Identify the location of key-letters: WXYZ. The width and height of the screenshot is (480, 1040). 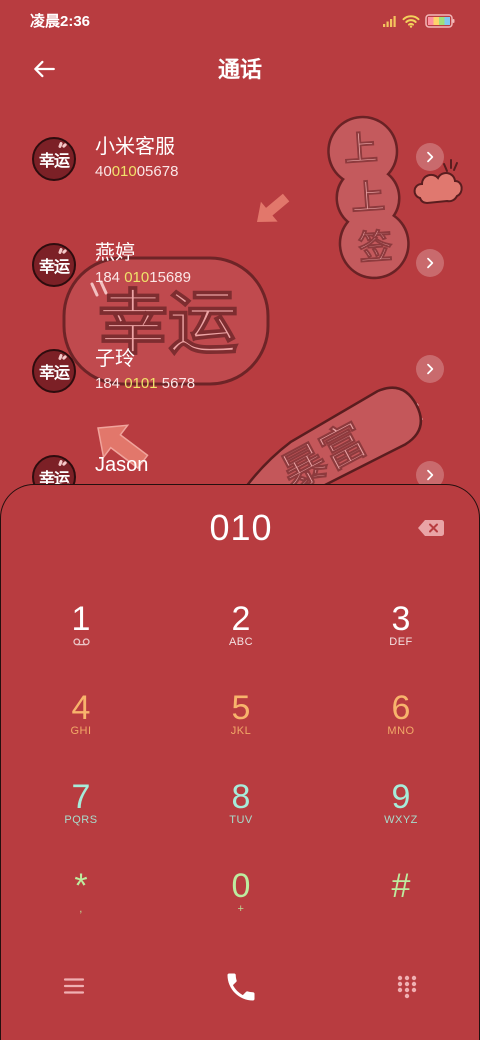
(401, 820).